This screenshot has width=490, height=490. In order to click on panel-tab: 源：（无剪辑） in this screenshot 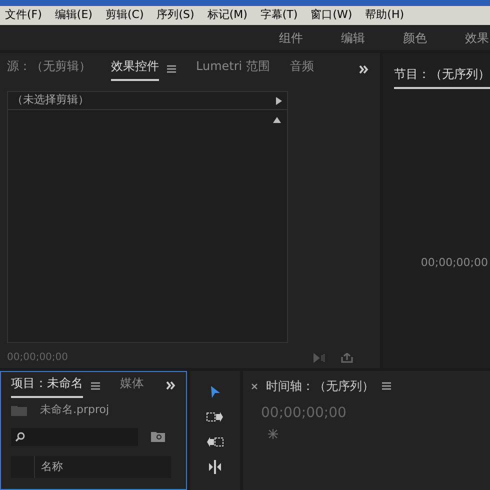, I will do `click(49, 69)`.